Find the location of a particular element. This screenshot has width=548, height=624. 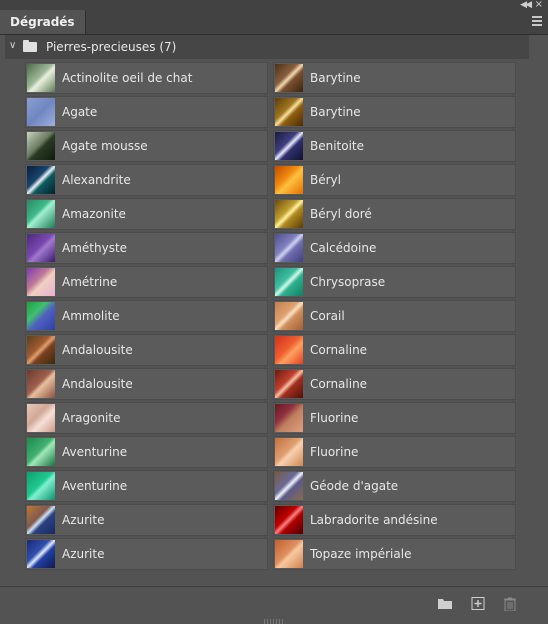

gradient-preset-item: Alexandrite is located at coordinates (146, 180).